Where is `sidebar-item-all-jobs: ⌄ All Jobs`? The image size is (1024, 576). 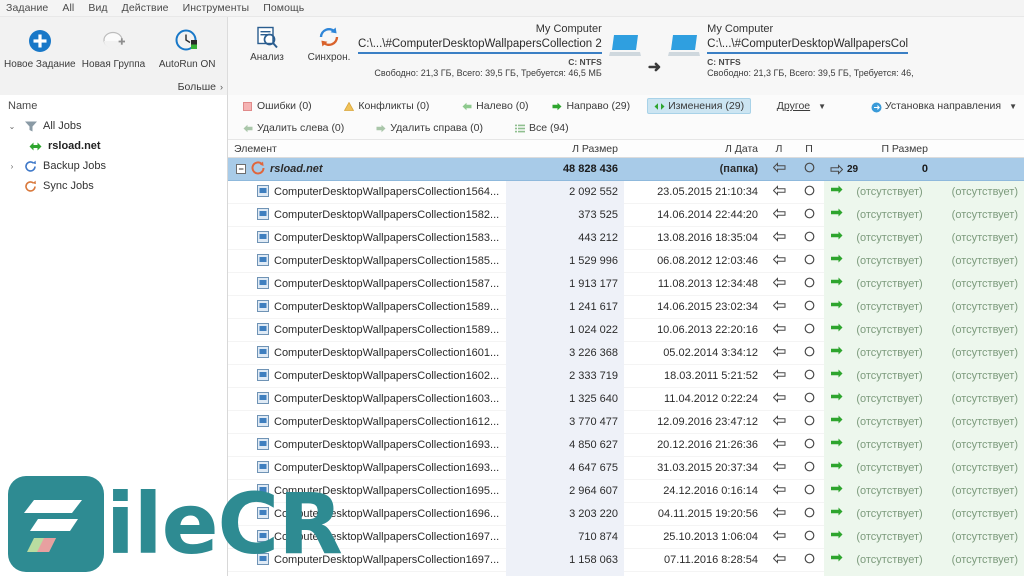
sidebar-item-all-jobs: ⌄ All Jobs is located at coordinates (113, 126).